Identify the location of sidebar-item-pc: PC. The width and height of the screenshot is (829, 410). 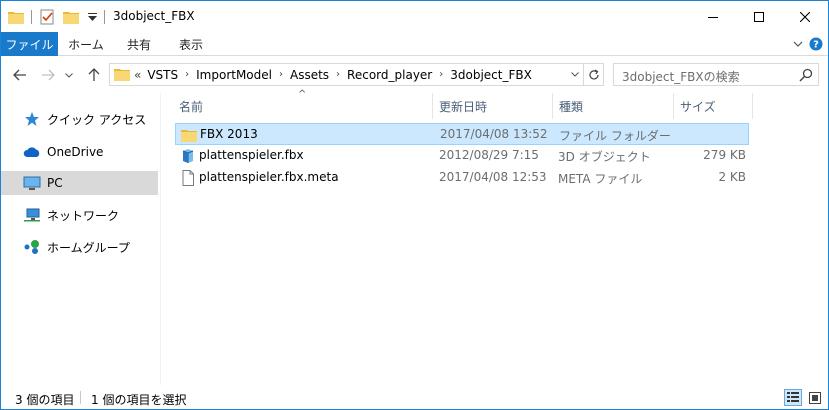
(79, 183).